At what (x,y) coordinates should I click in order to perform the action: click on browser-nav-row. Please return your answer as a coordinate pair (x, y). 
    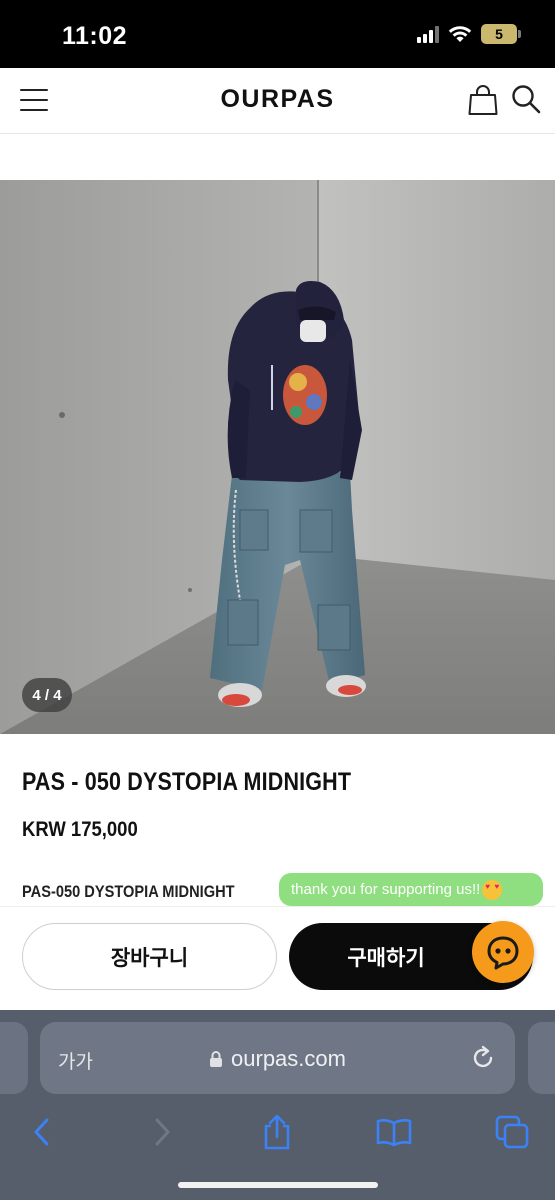
    Looking at the image, I should click on (277, 1132).